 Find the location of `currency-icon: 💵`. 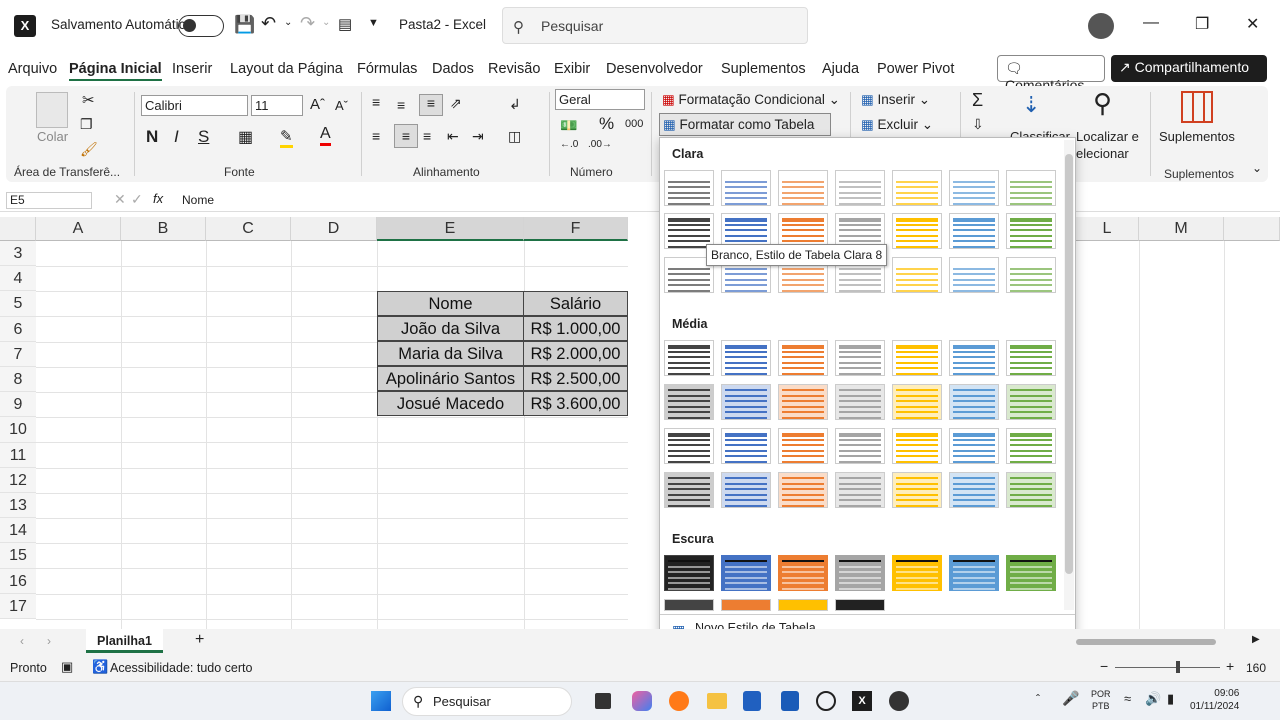

currency-icon: 💵 is located at coordinates (568, 125).